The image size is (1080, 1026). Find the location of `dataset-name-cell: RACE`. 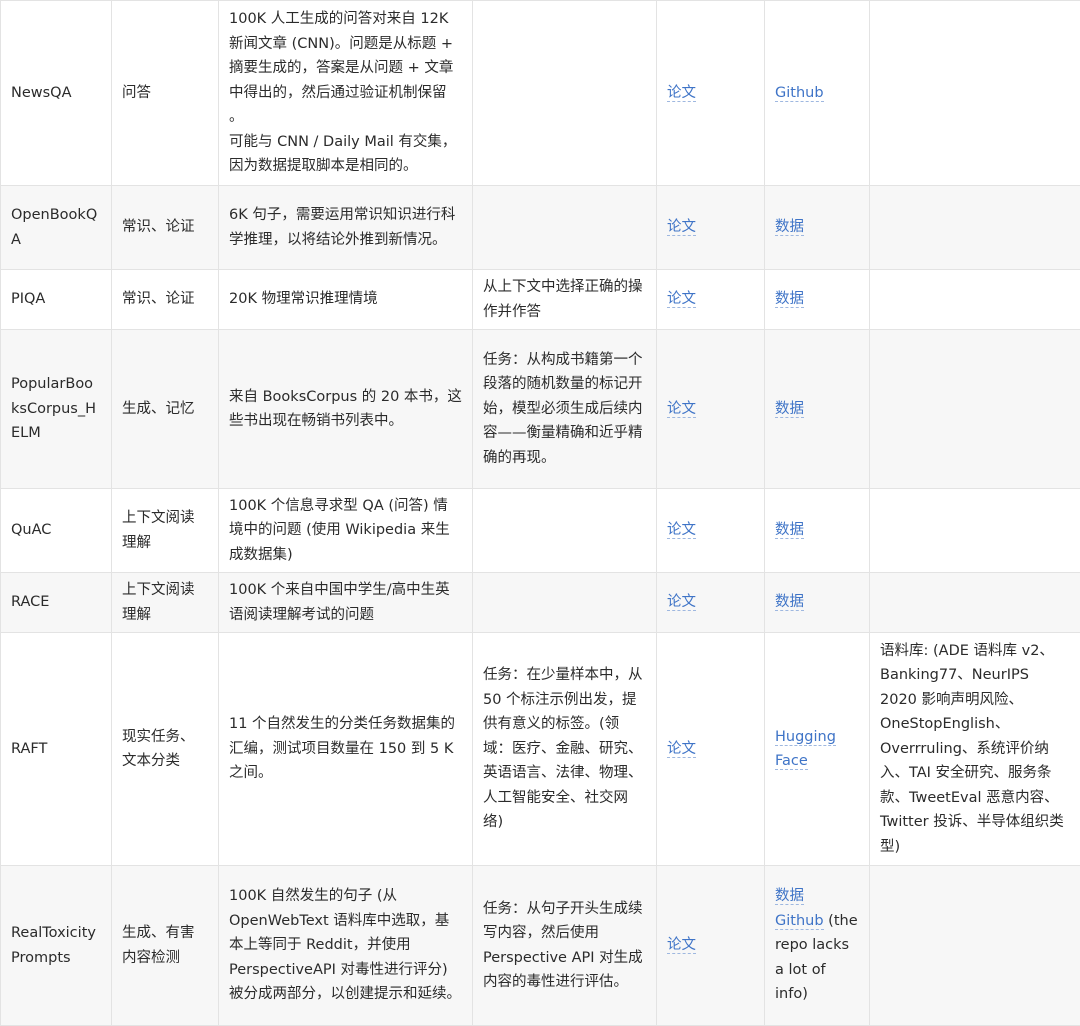

dataset-name-cell: RACE is located at coordinates (56, 603).